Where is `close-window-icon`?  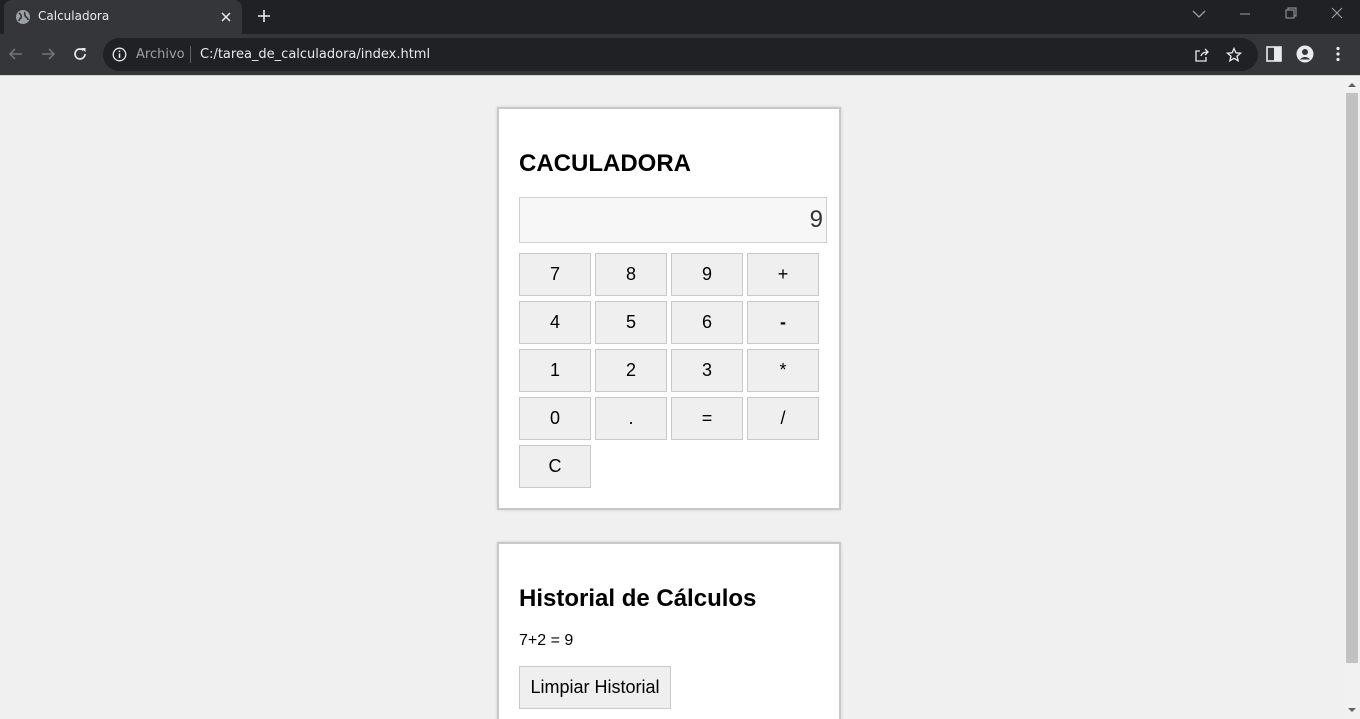 close-window-icon is located at coordinates (1337, 14).